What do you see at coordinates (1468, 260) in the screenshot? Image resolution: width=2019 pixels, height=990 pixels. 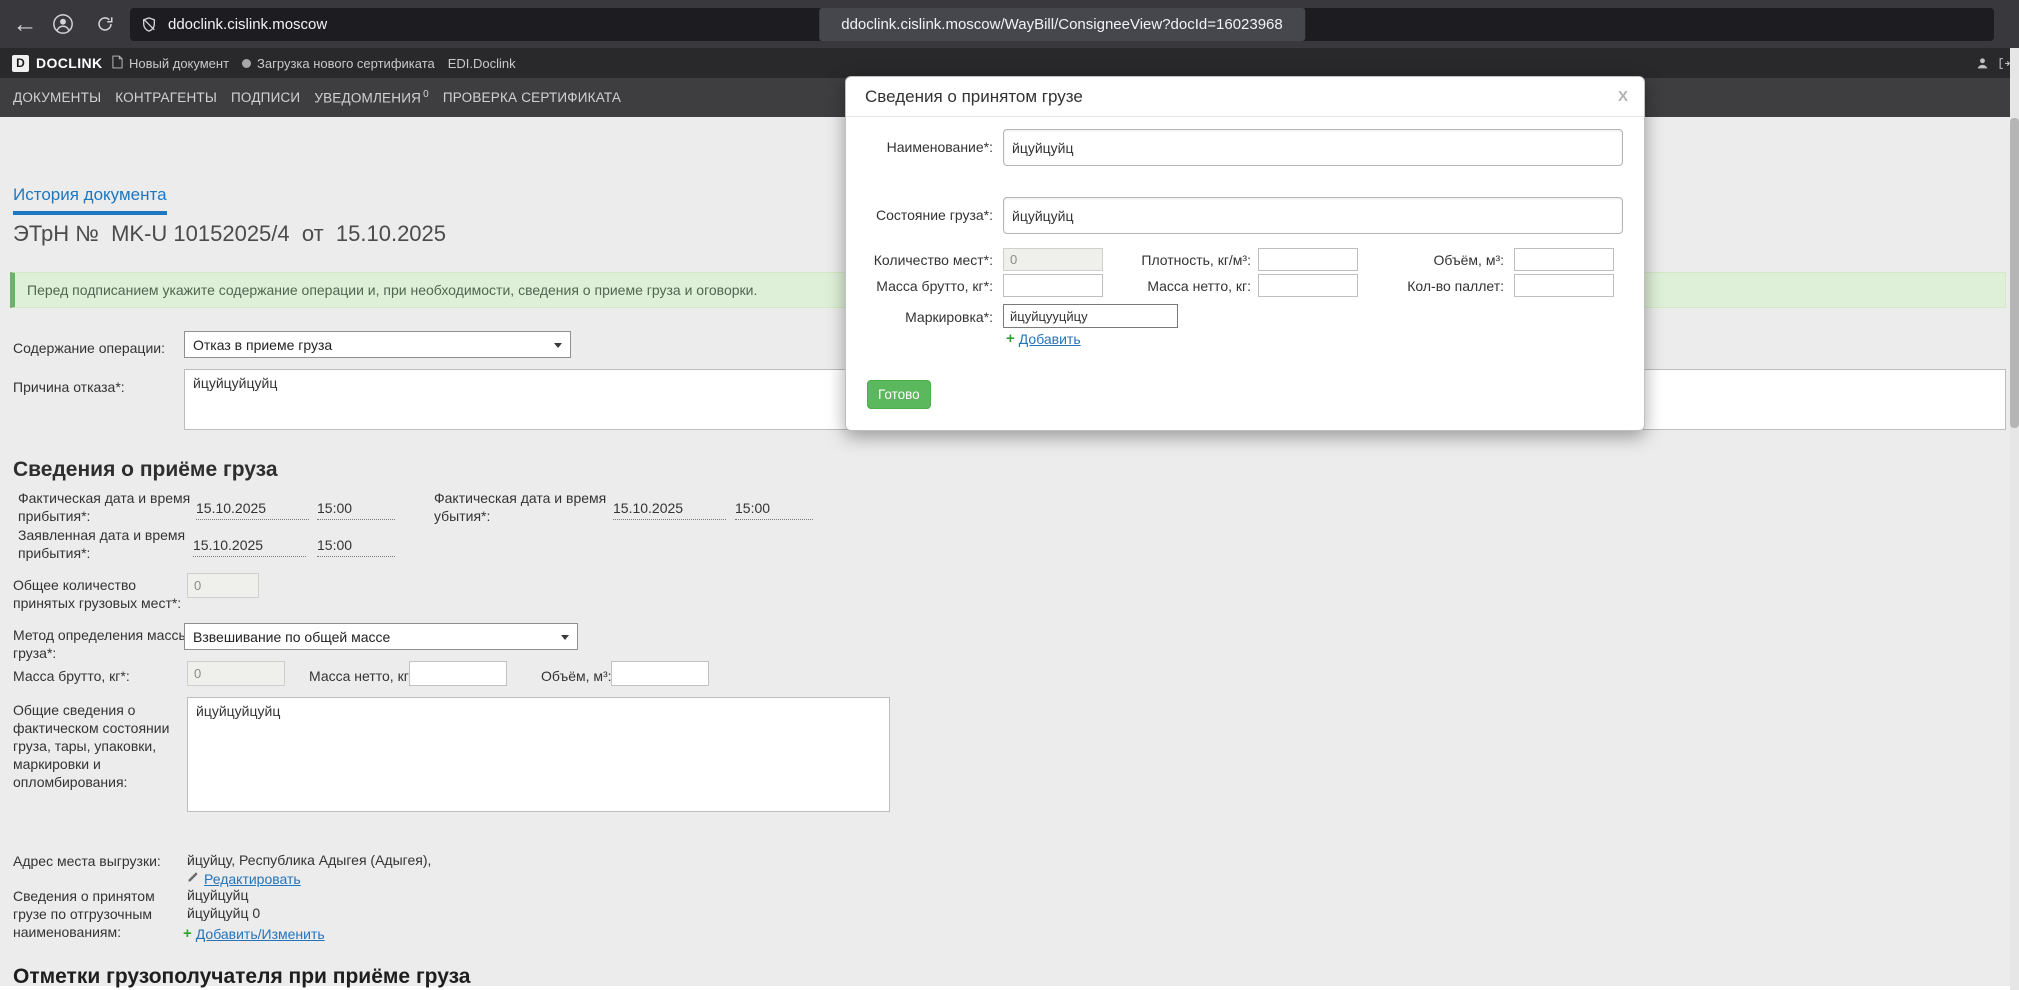 I see `modal-volume-label: Объём, м³:` at bounding box center [1468, 260].